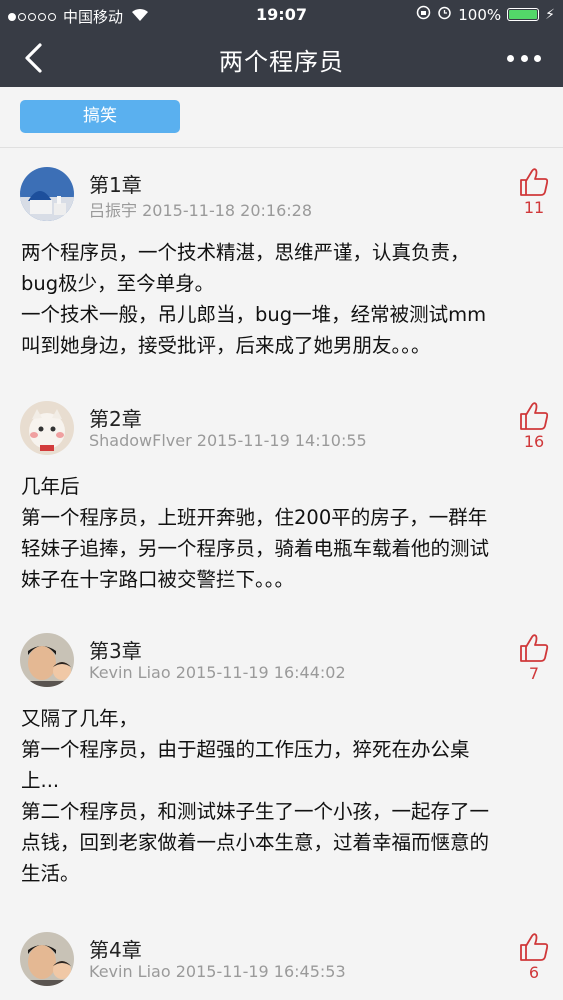 The height and width of the screenshot is (1000, 563). Describe the element at coordinates (281, 117) in the screenshot. I see `tag-row: 搞笑` at that location.